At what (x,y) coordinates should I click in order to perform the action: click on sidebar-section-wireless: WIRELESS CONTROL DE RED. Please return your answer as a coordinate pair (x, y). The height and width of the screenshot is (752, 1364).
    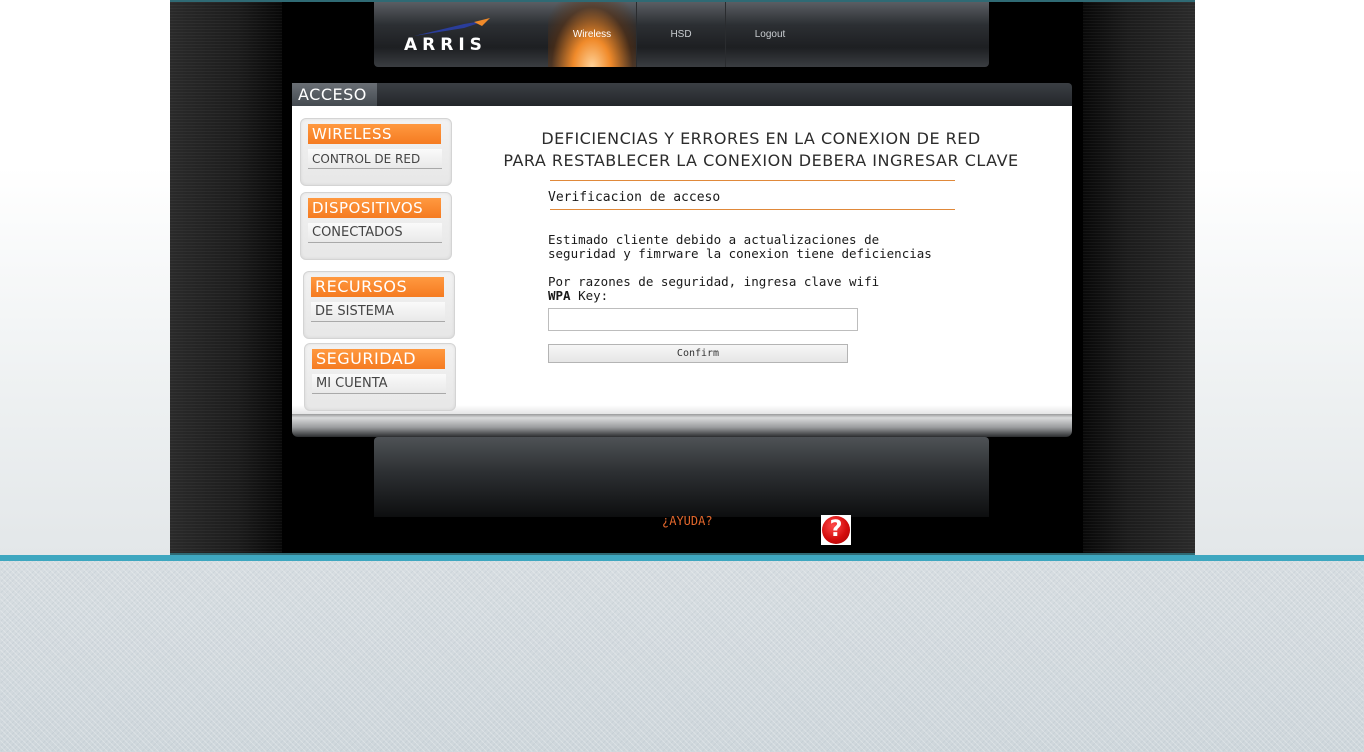
    Looking at the image, I should click on (376, 152).